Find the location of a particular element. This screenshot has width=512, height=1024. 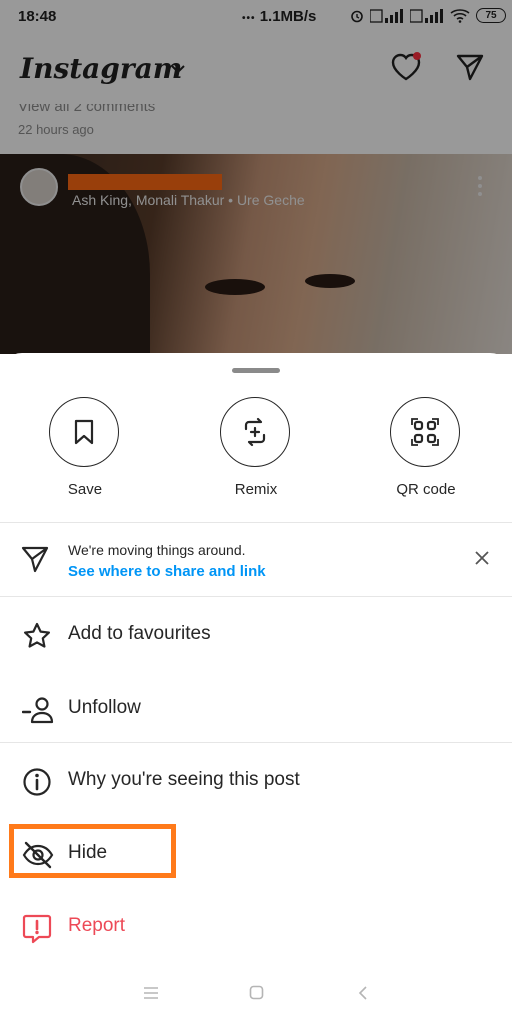

menu-item-label: Report is located at coordinates (97, 925).